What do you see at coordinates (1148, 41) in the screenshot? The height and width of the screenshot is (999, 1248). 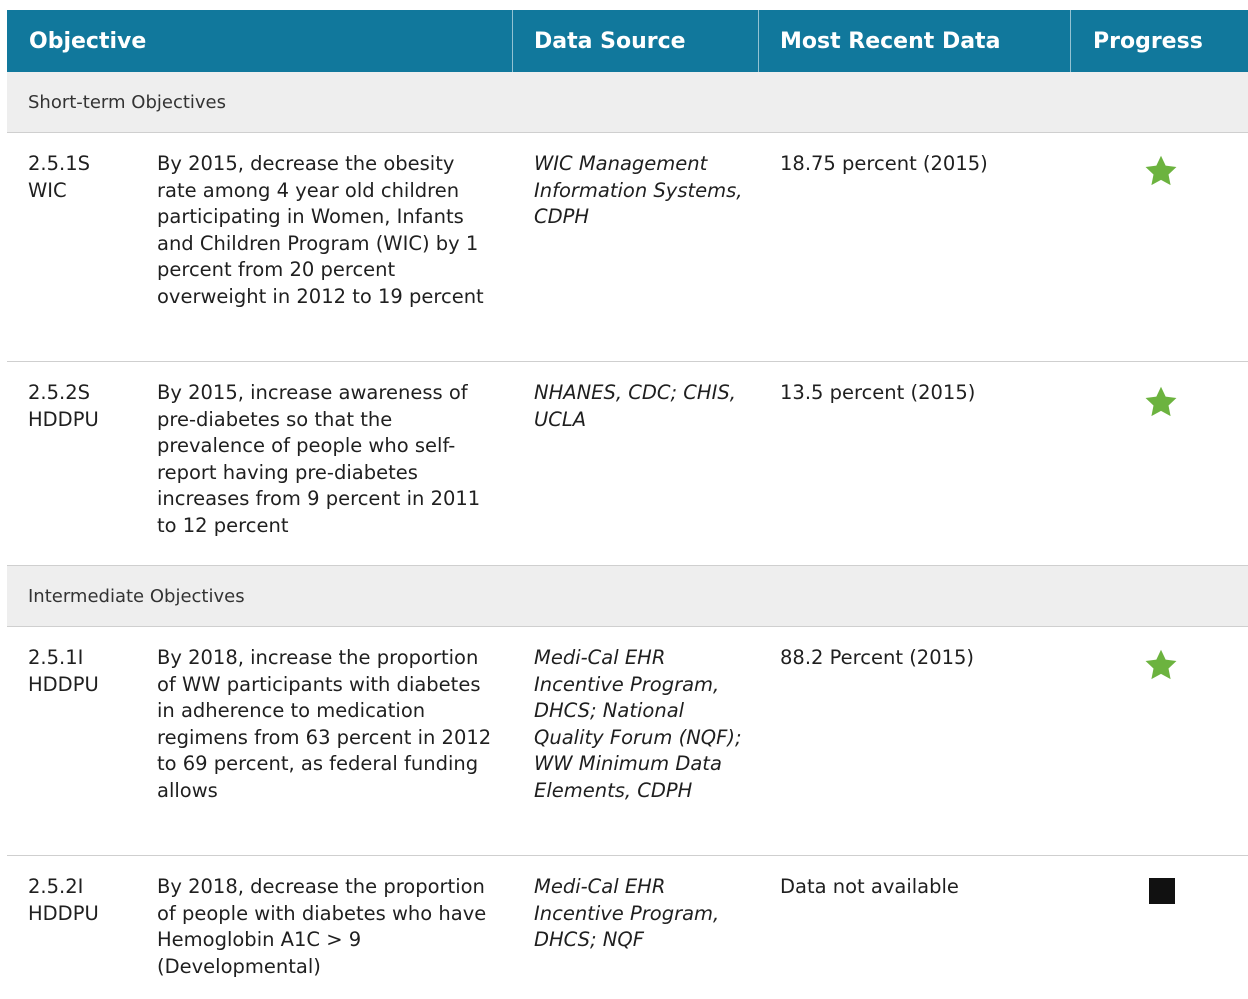 I see `header-progress: Progress` at bounding box center [1148, 41].